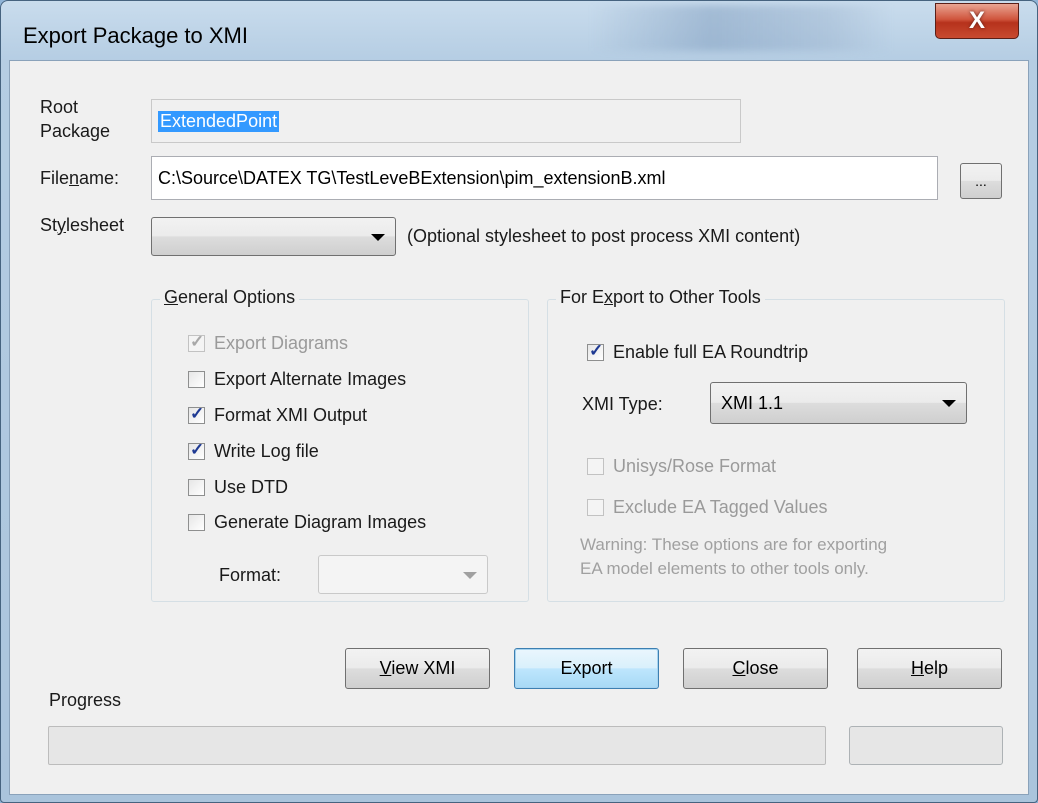 The image size is (1038, 803). What do you see at coordinates (926, 745) in the screenshot?
I see `cancel-progress-button` at bounding box center [926, 745].